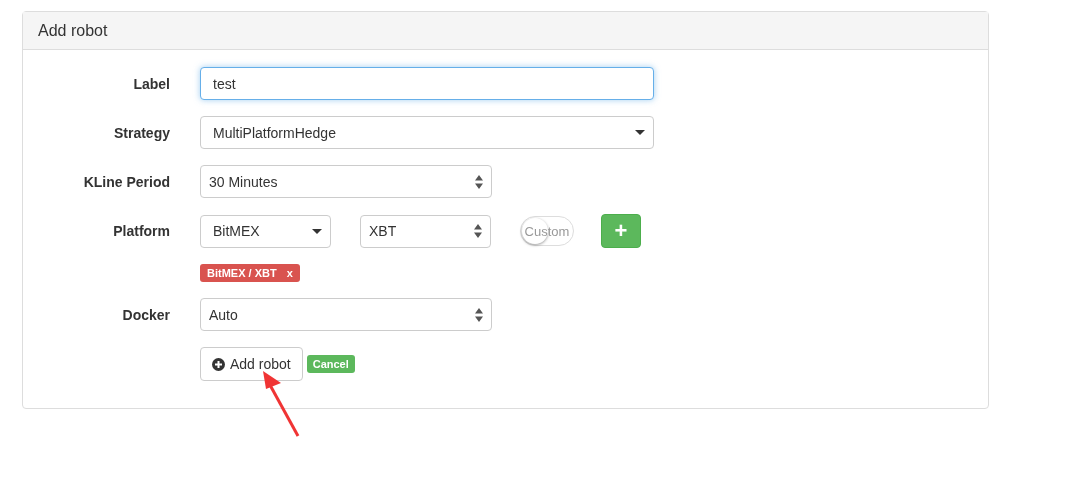 This screenshot has width=1082, height=477. Describe the element at coordinates (427, 83) in the screenshot. I see `text-field: test` at that location.